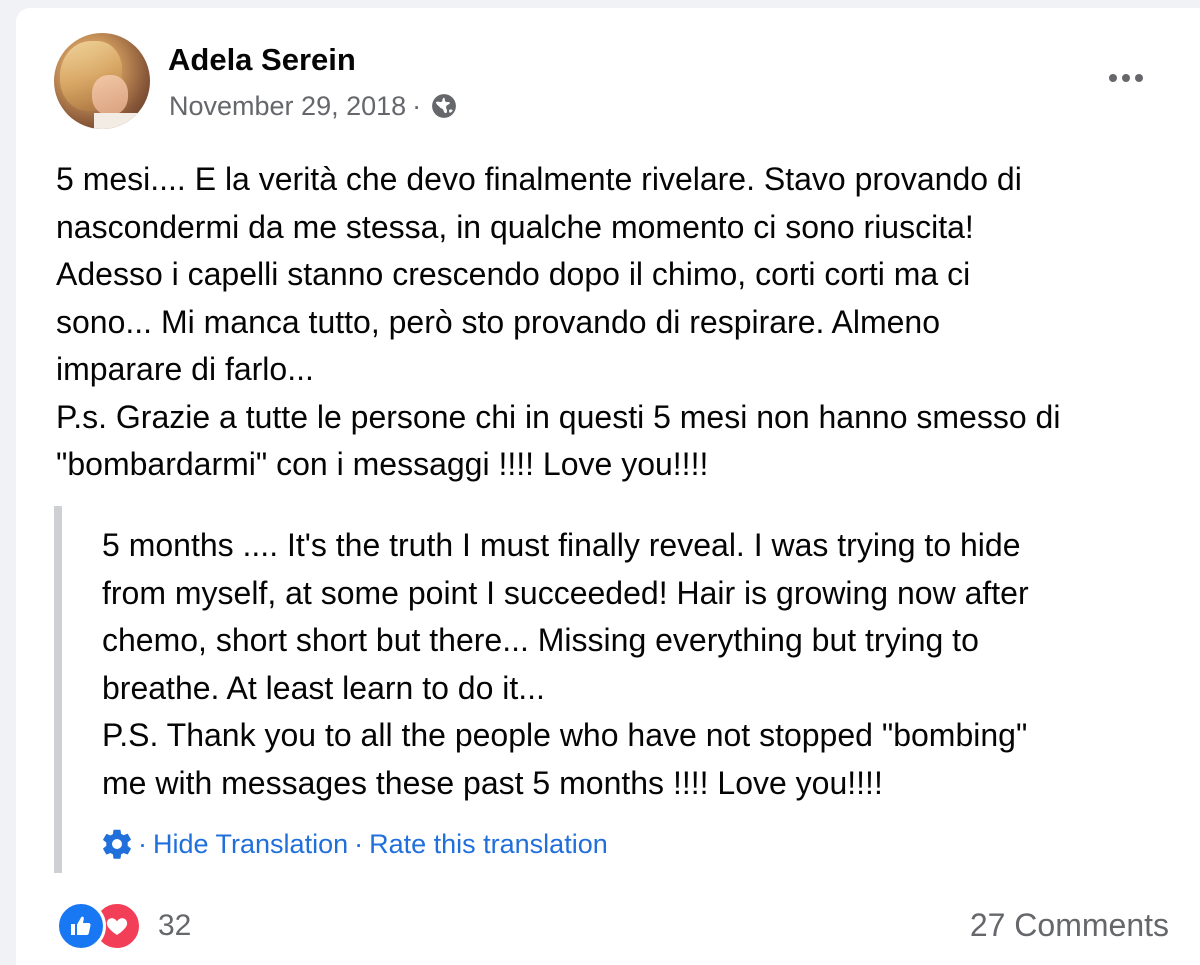 This screenshot has width=1200, height=965. I want to click on avatar, so click(102, 81).